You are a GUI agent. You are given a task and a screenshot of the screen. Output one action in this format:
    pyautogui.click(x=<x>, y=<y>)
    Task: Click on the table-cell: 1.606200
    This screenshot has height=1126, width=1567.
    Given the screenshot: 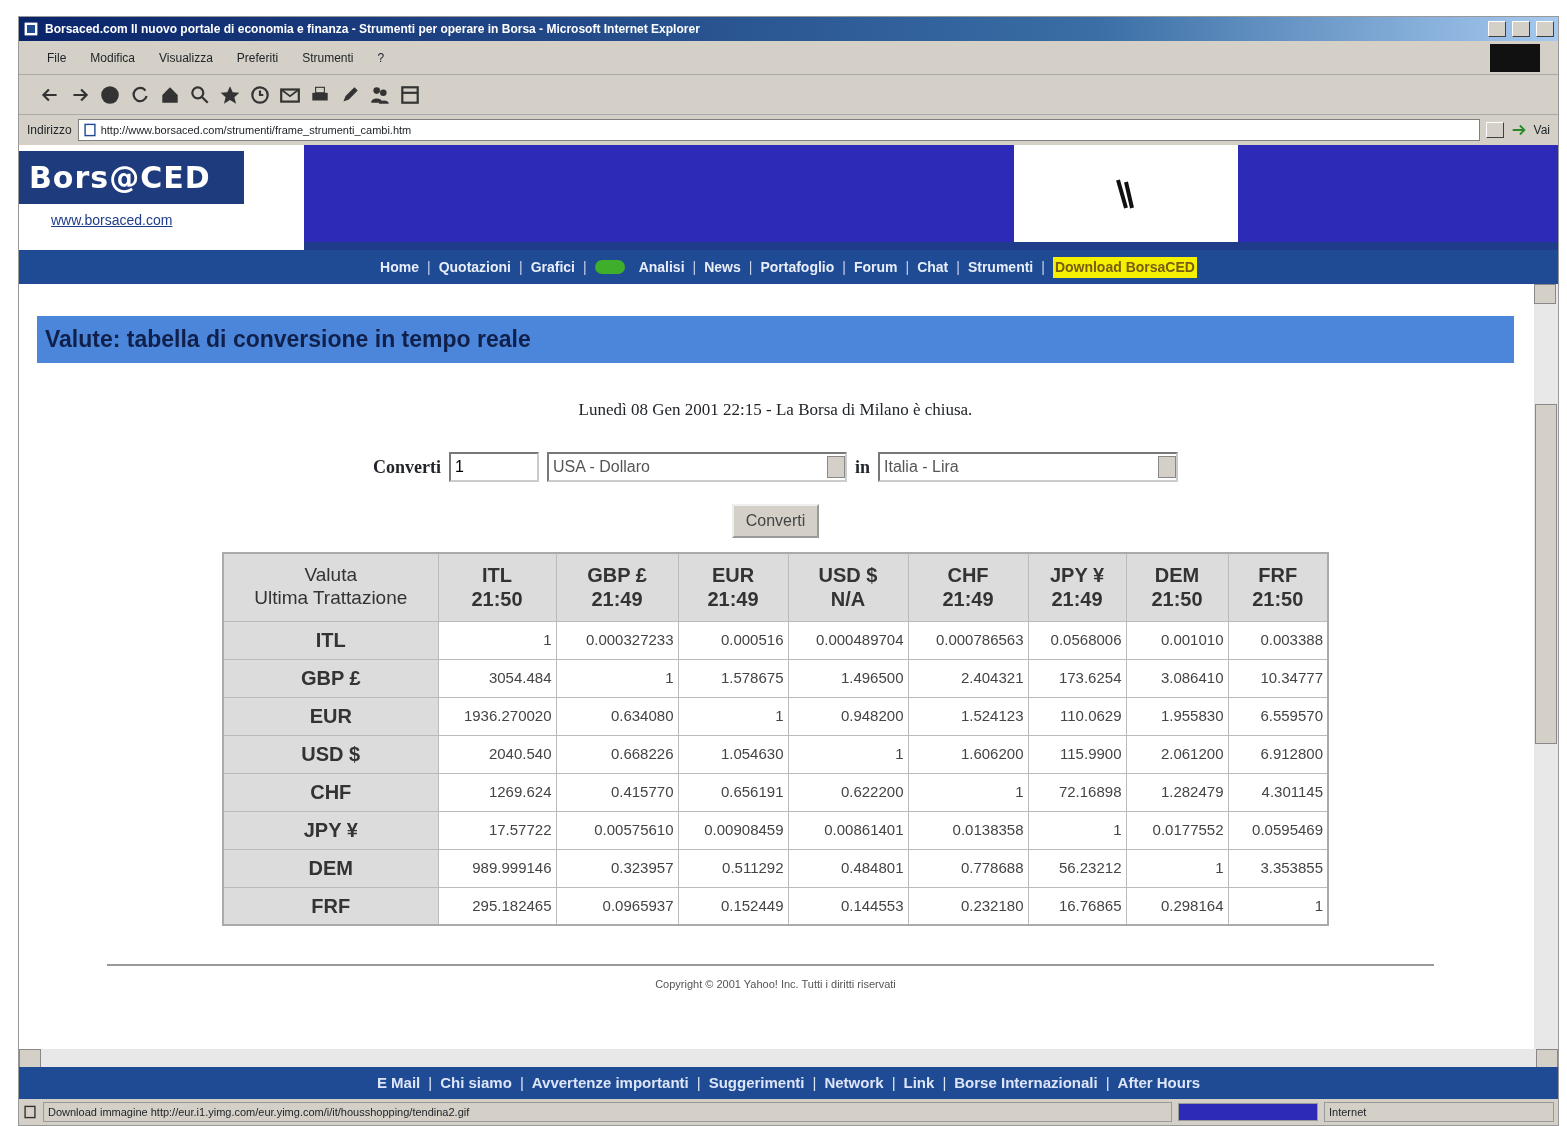 What is the action you would take?
    pyautogui.click(x=968, y=754)
    